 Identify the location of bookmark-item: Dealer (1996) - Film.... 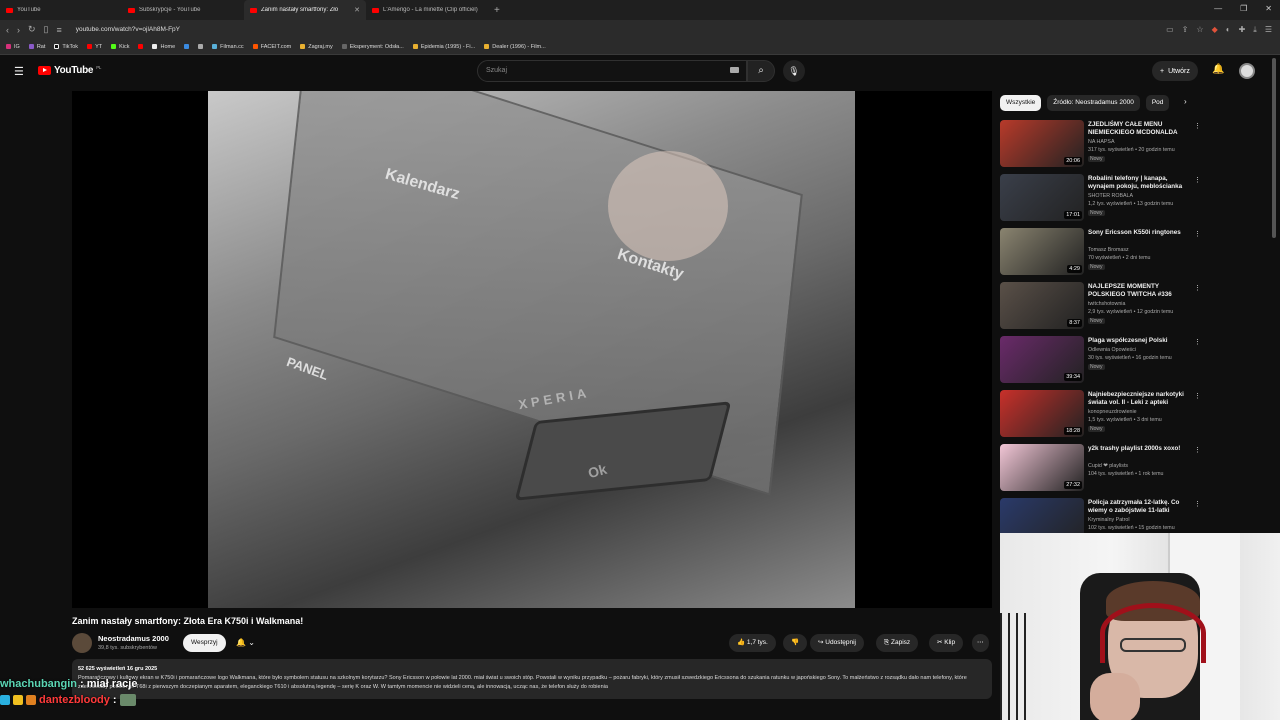
(515, 47).